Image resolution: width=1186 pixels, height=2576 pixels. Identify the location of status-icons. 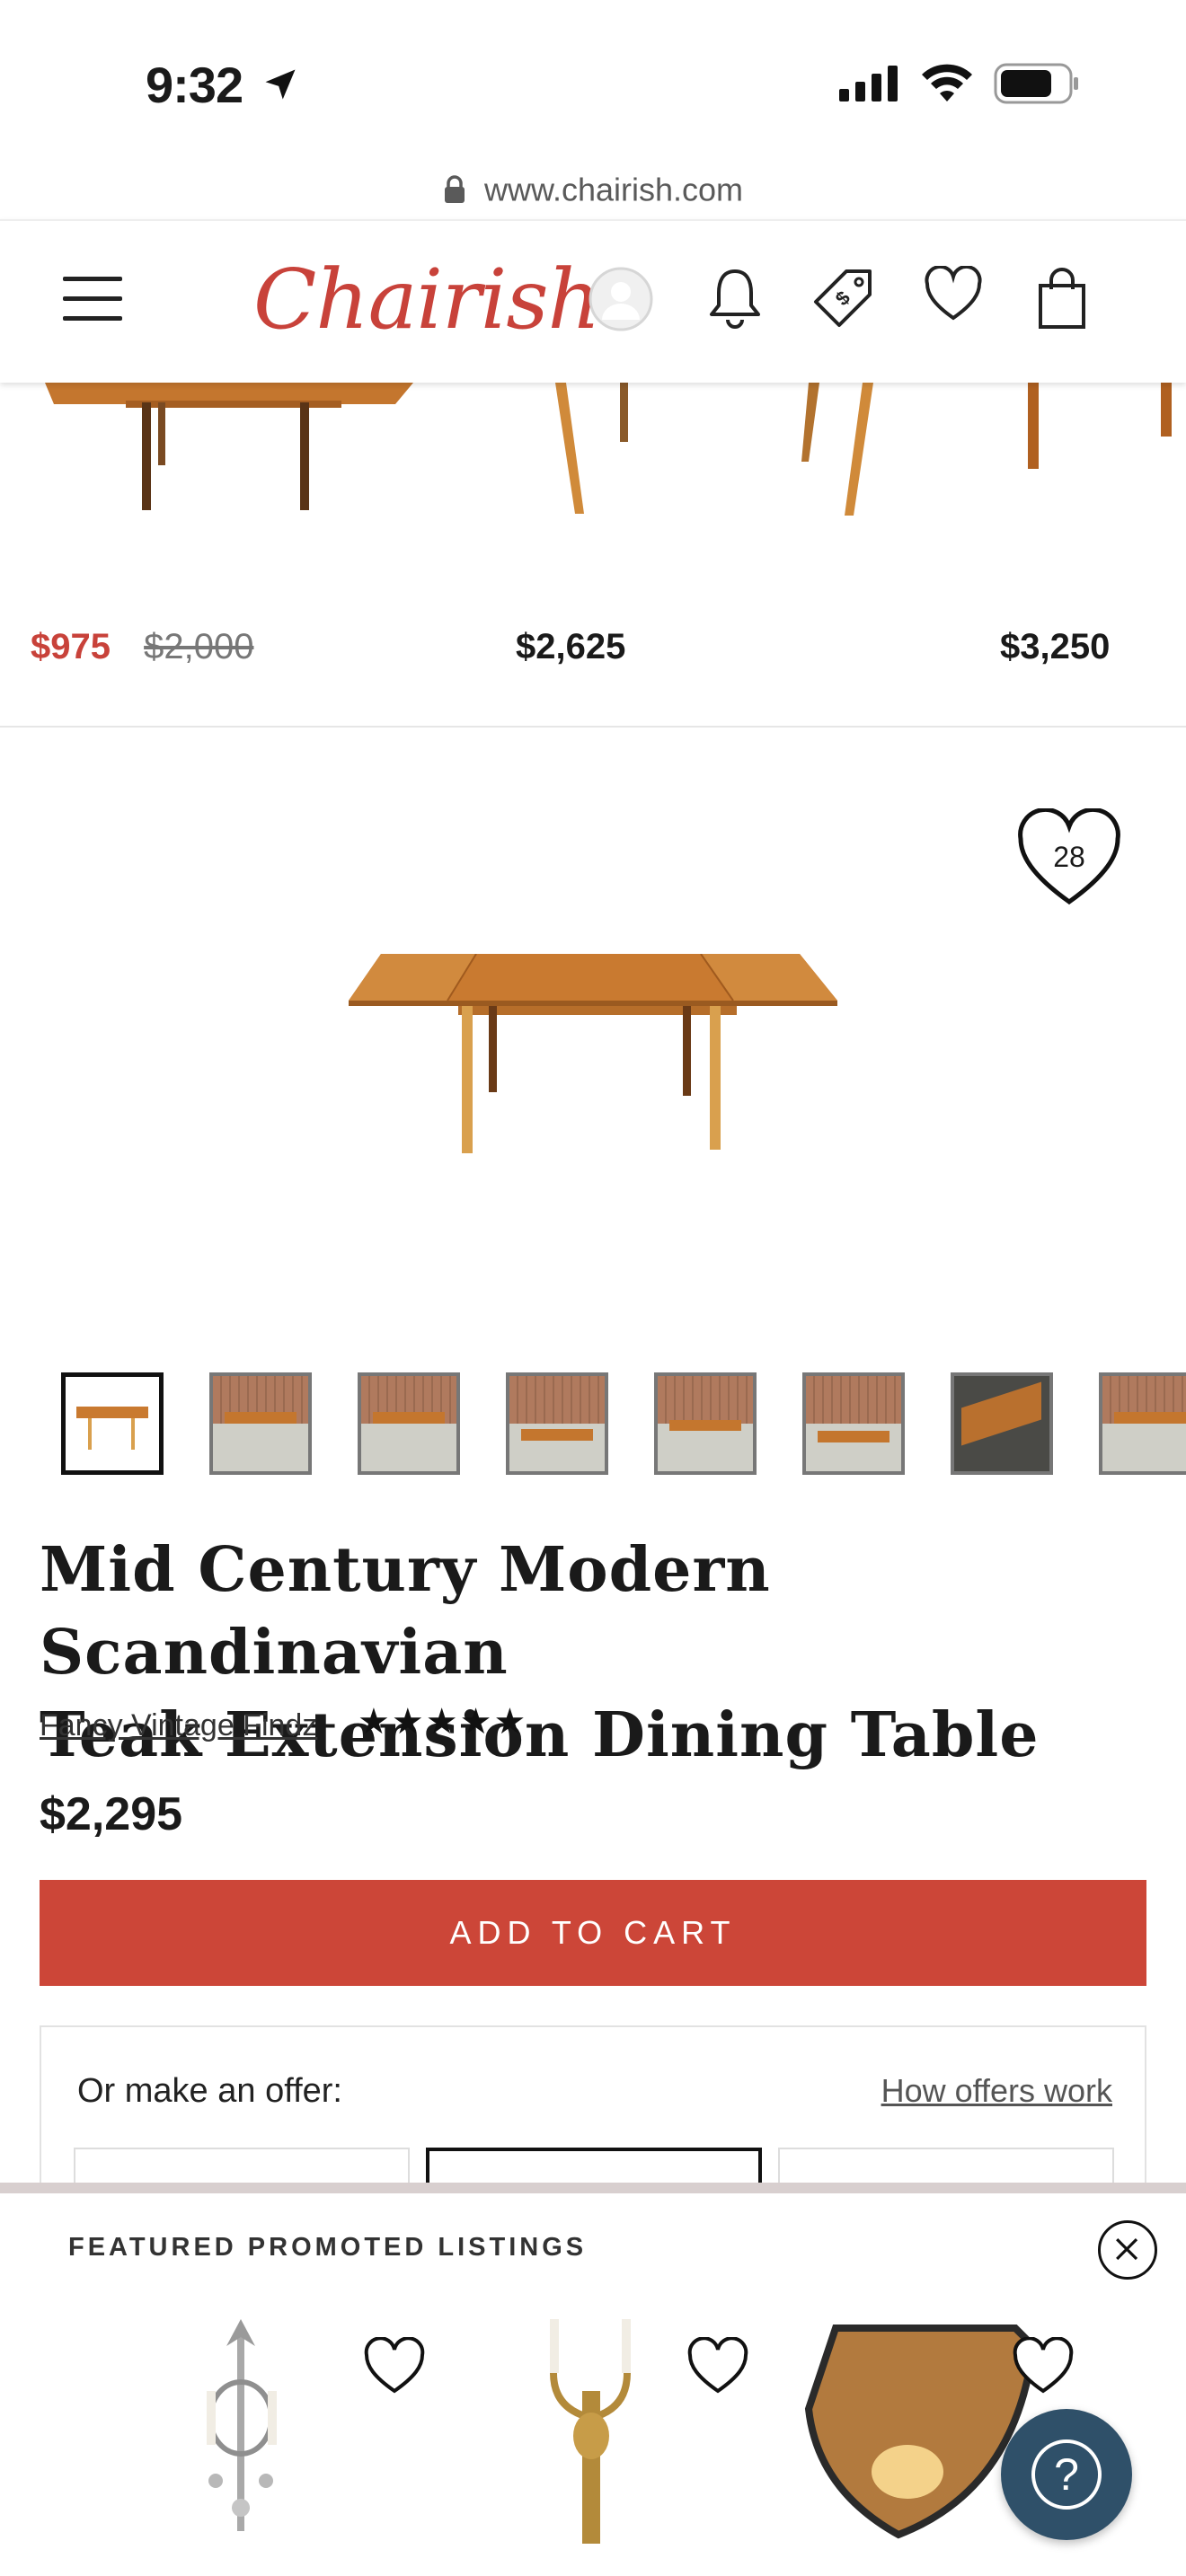
(959, 83).